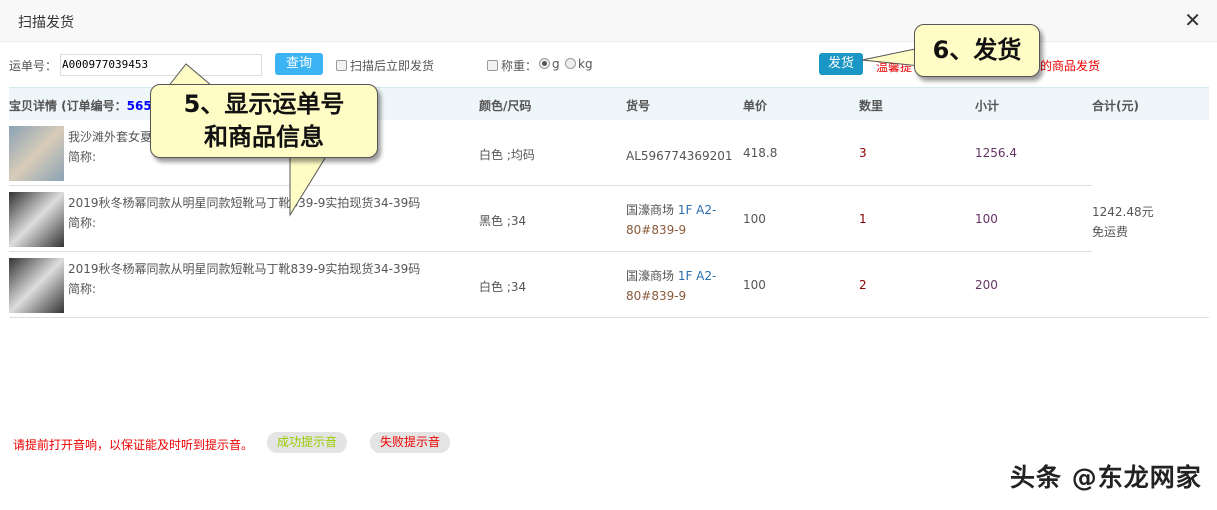 The height and width of the screenshot is (510, 1217). What do you see at coordinates (264, 137) in the screenshot?
I see `callout-5-line2: 和商品信息` at bounding box center [264, 137].